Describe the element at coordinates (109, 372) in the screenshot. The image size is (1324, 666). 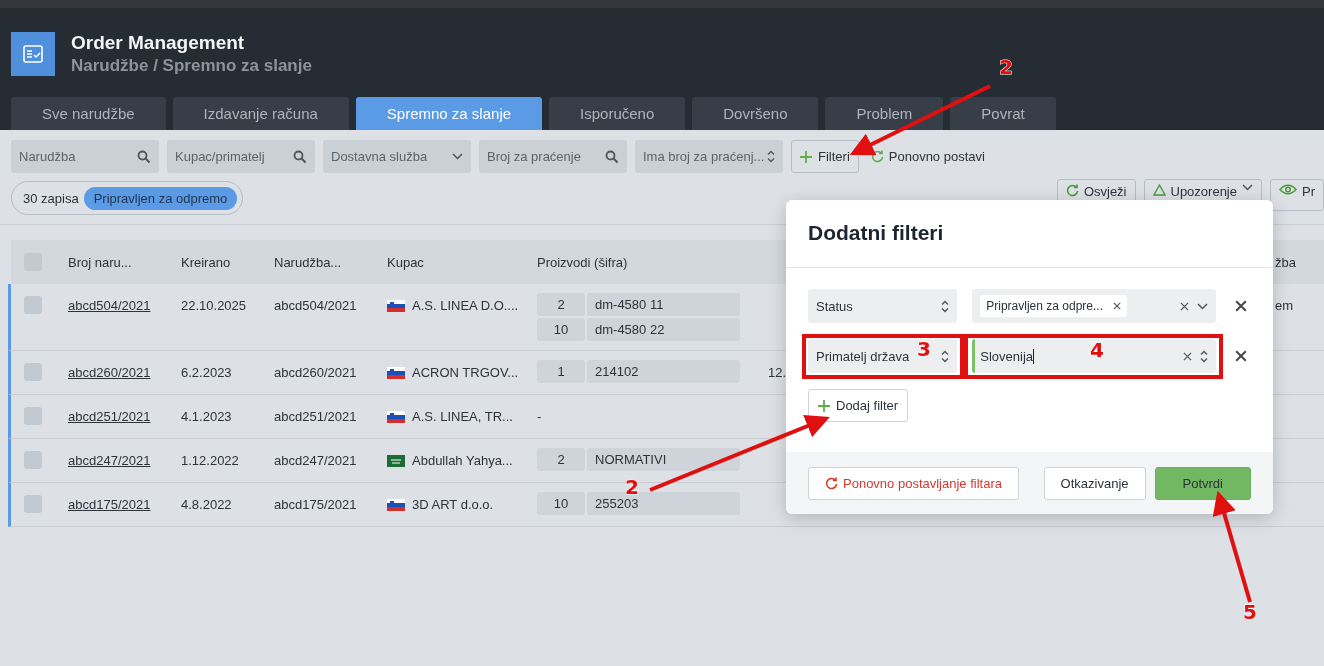
I see `order-link: abcd260/2021` at that location.